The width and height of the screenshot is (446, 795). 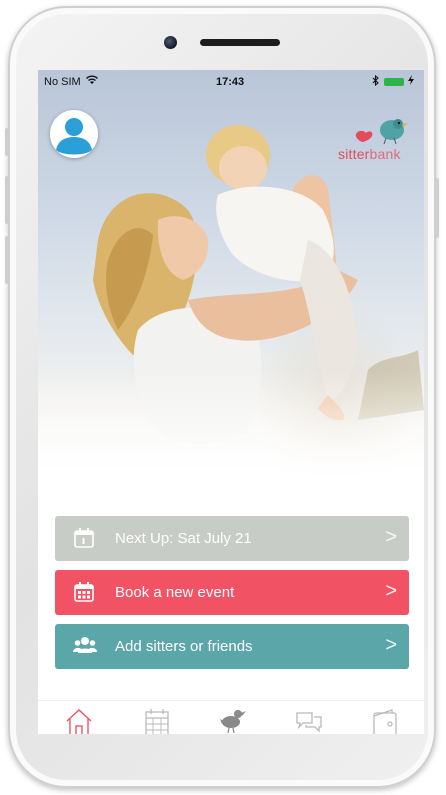 I want to click on hero-fade, so click(x=231, y=435).